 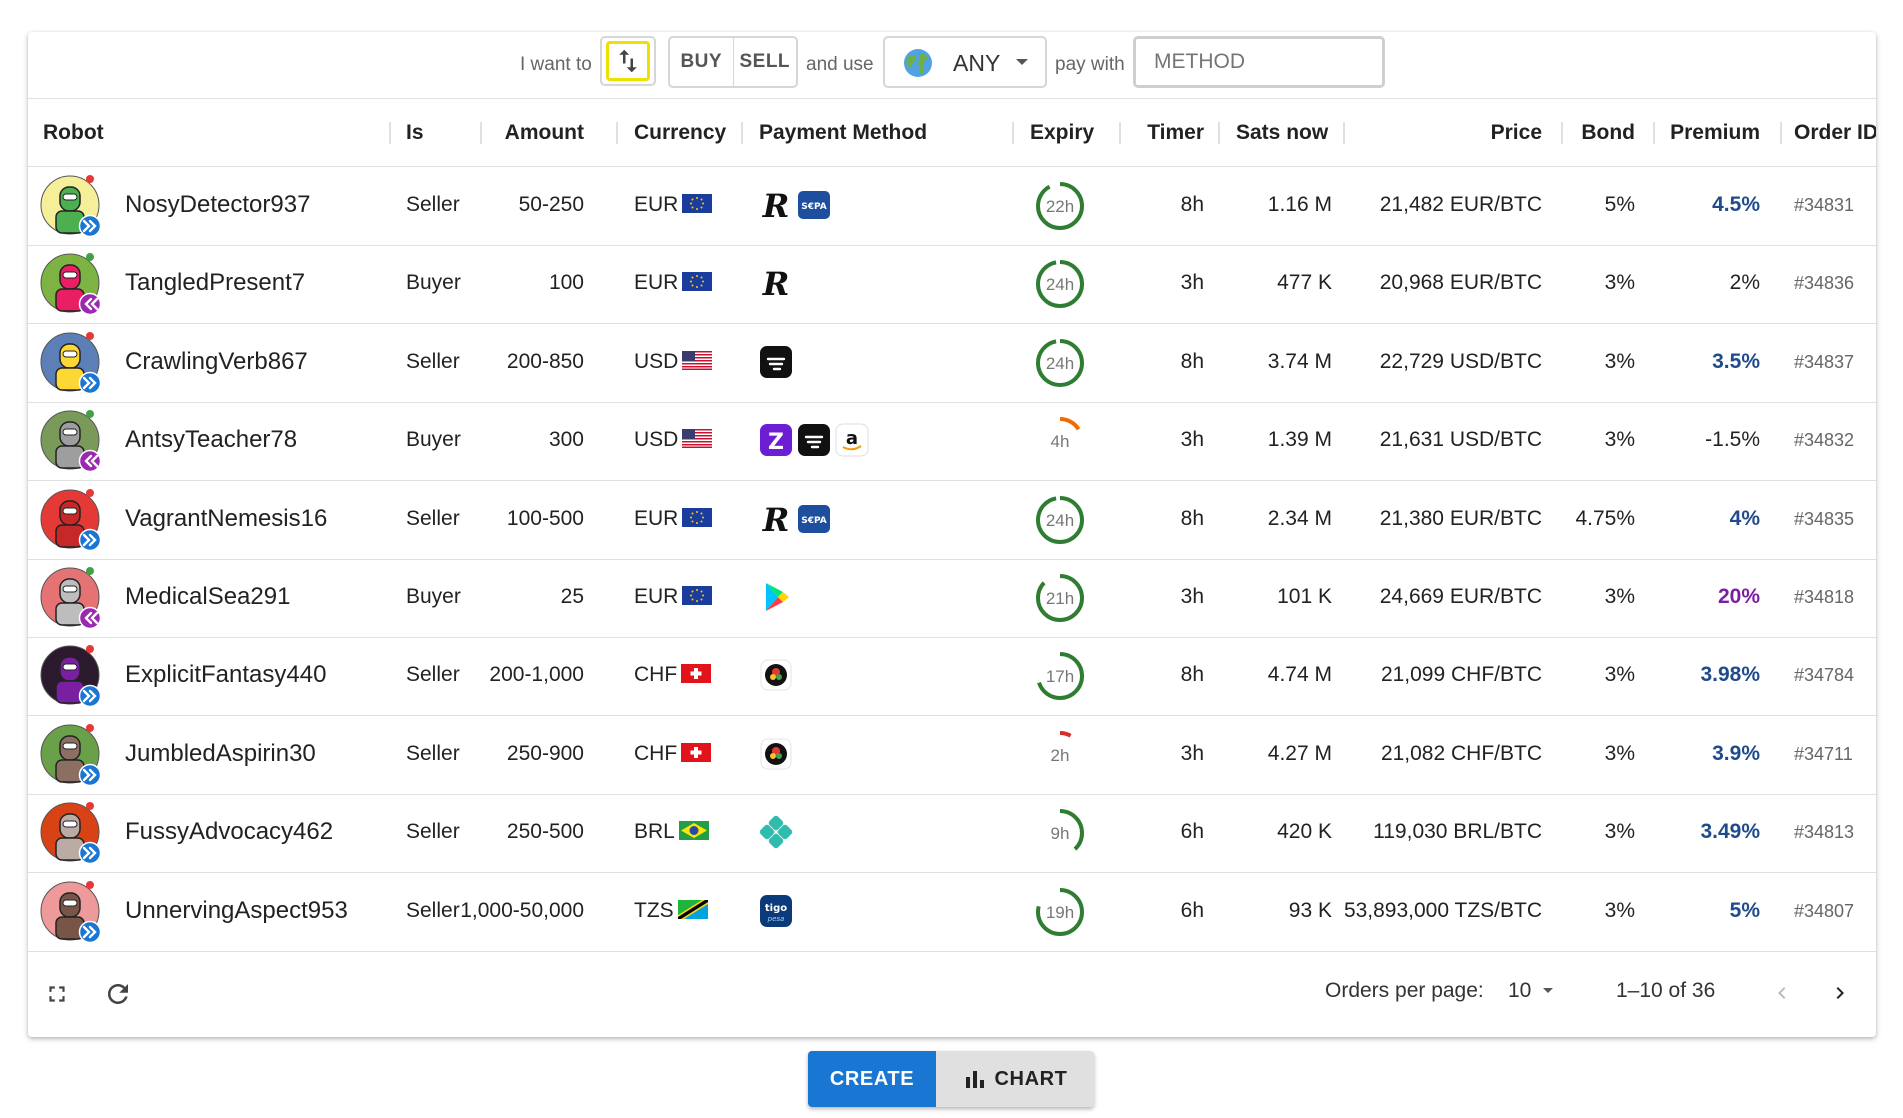 I want to click on order-amount: 300, so click(x=566, y=440).